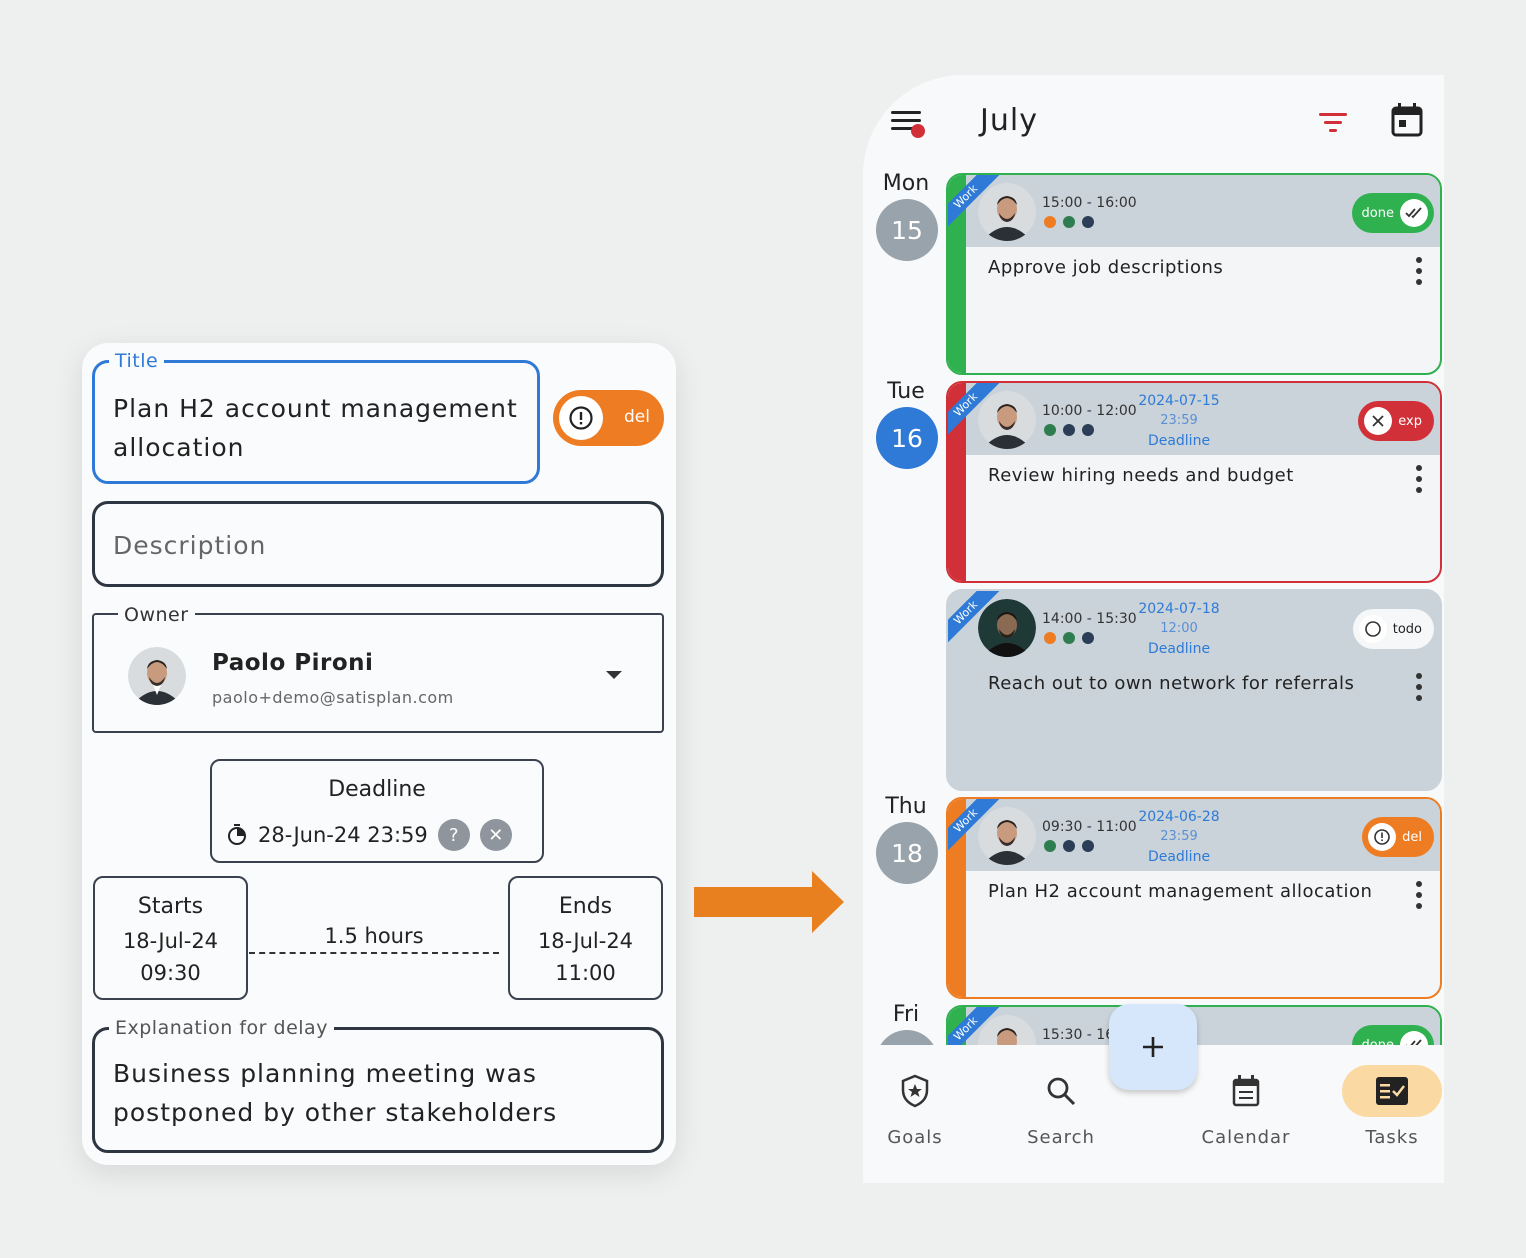 The image size is (1526, 1258). What do you see at coordinates (1061, 1137) in the screenshot?
I see `nav-label: Search` at bounding box center [1061, 1137].